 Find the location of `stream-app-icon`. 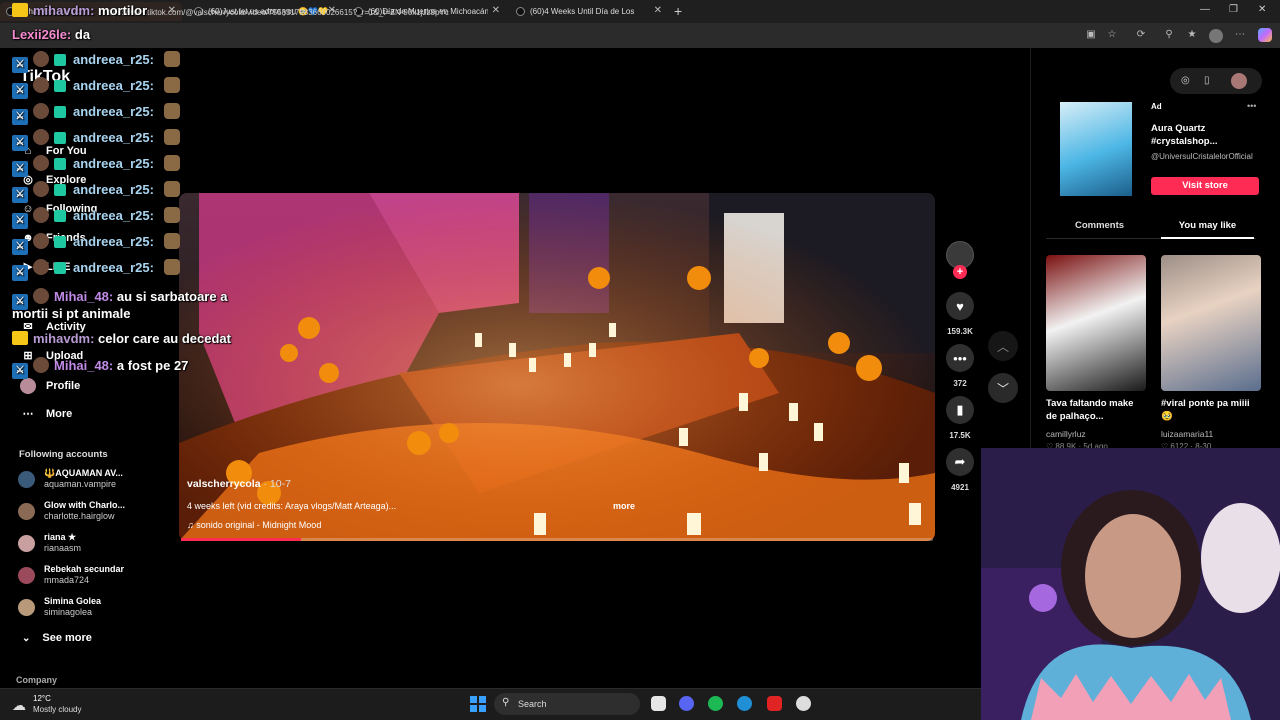

stream-app-icon is located at coordinates (774, 703).